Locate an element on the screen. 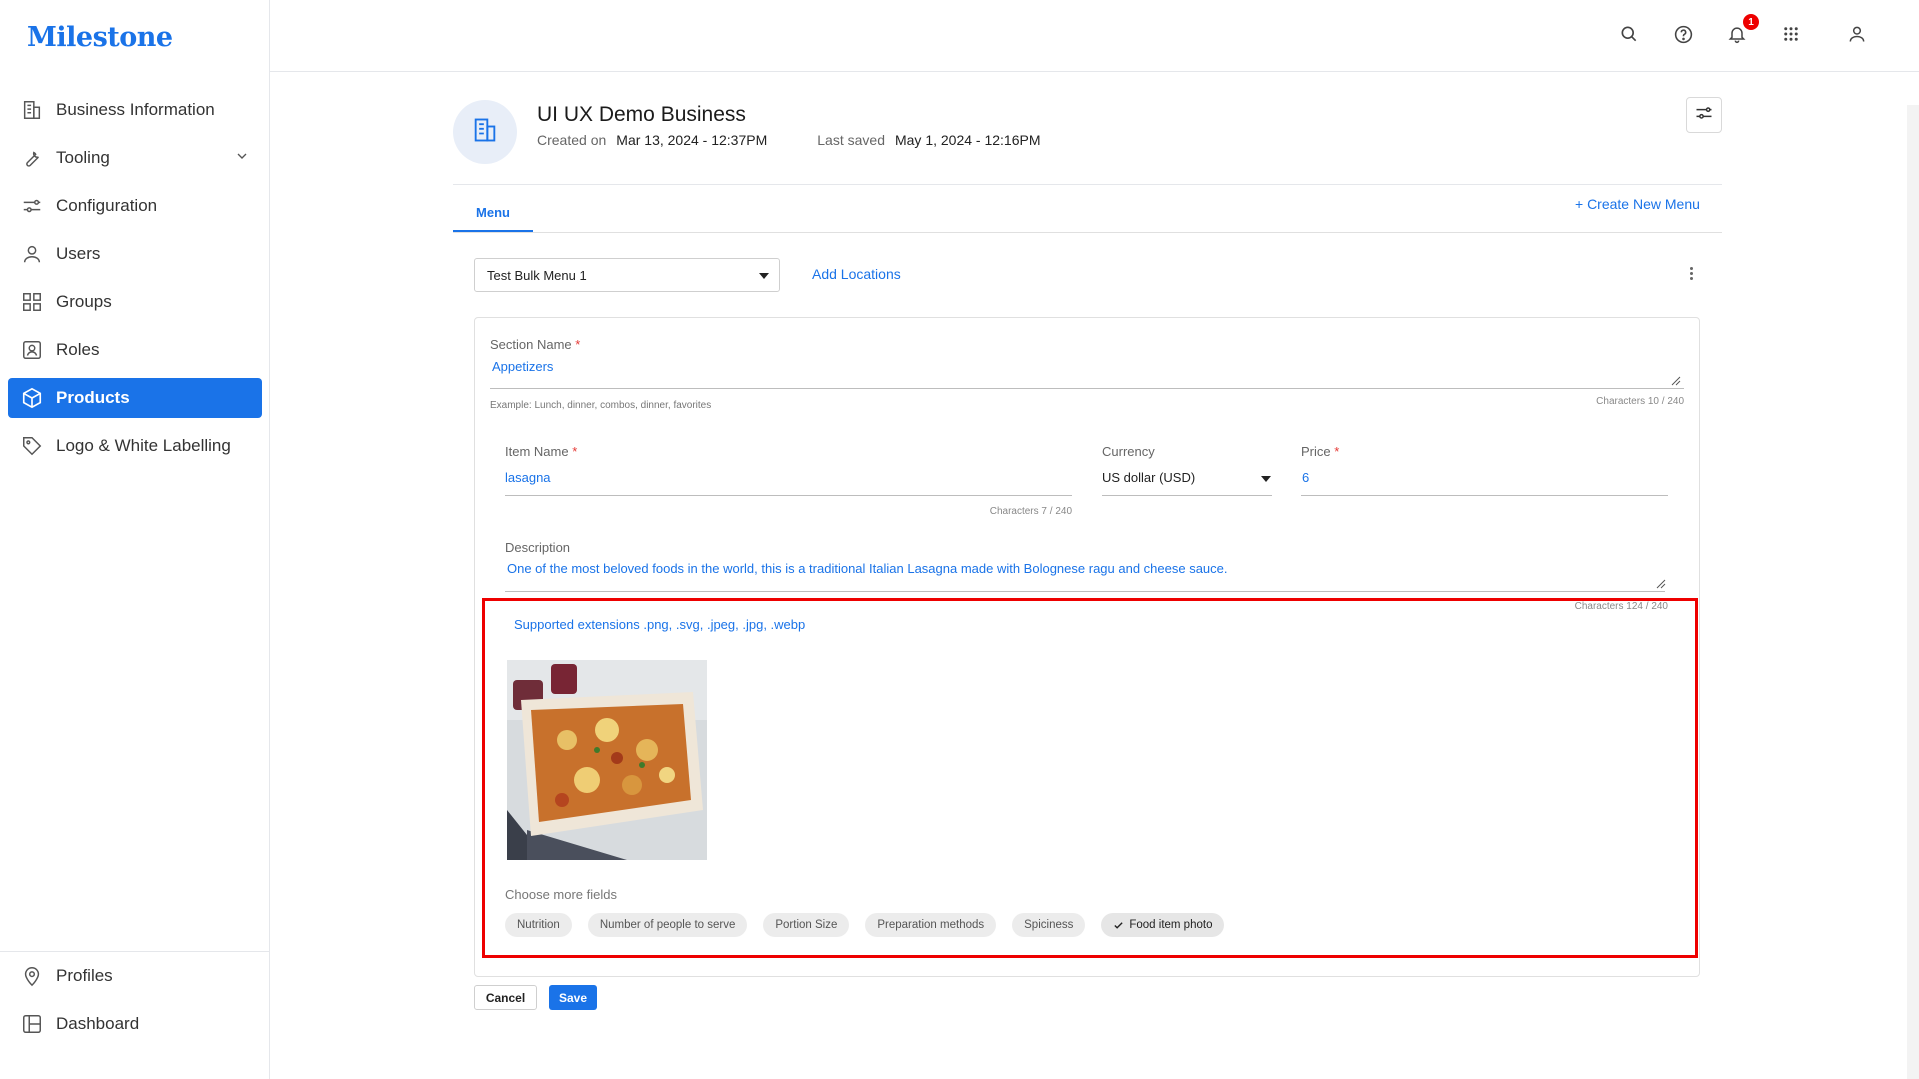 The width and height of the screenshot is (1919, 1079). currency-select: US dollar (USD) is located at coordinates (1148, 477).